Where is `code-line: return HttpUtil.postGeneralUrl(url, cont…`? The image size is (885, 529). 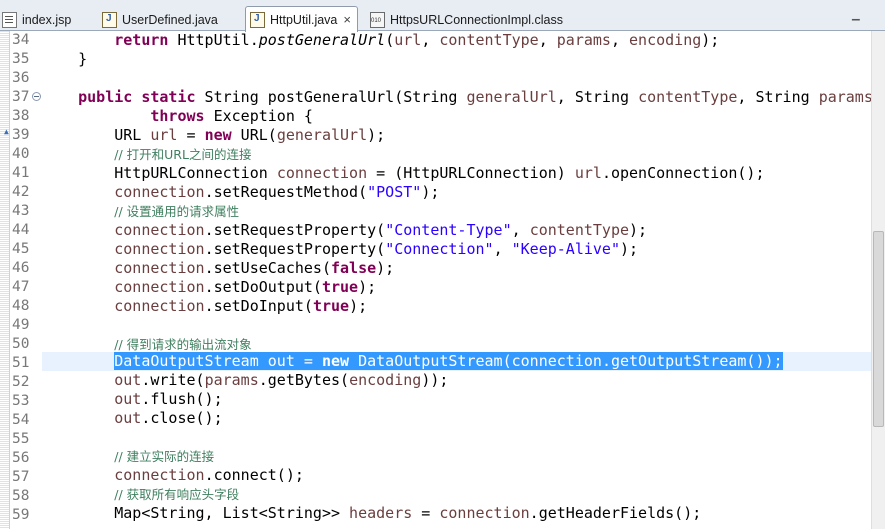
code-line: return HttpUtil.postGeneralUrl(url, cont… is located at coordinates (417, 40).